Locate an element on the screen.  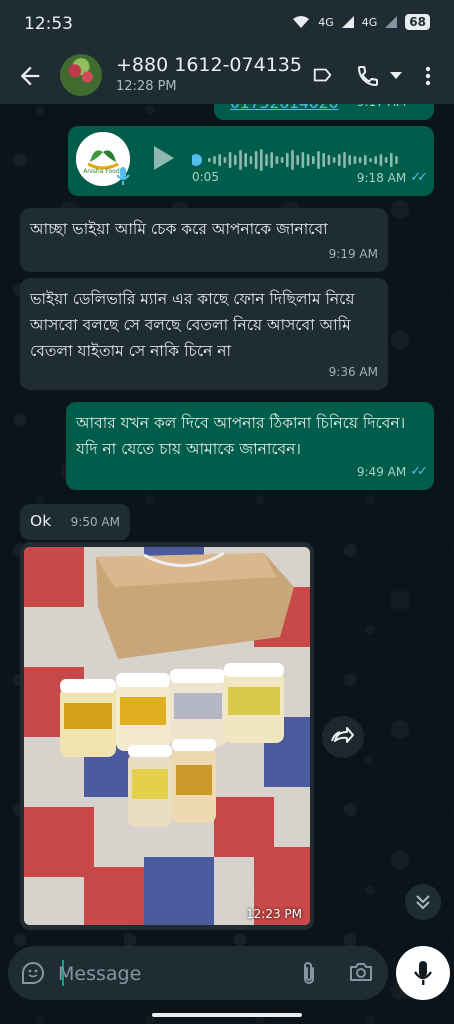
contact-last-seen: 12:28 PM is located at coordinates (146, 86).